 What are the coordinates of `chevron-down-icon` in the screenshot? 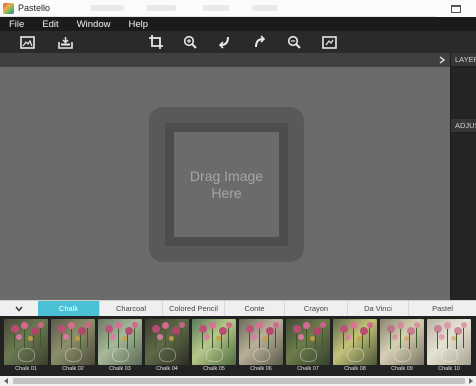 It's located at (19, 309).